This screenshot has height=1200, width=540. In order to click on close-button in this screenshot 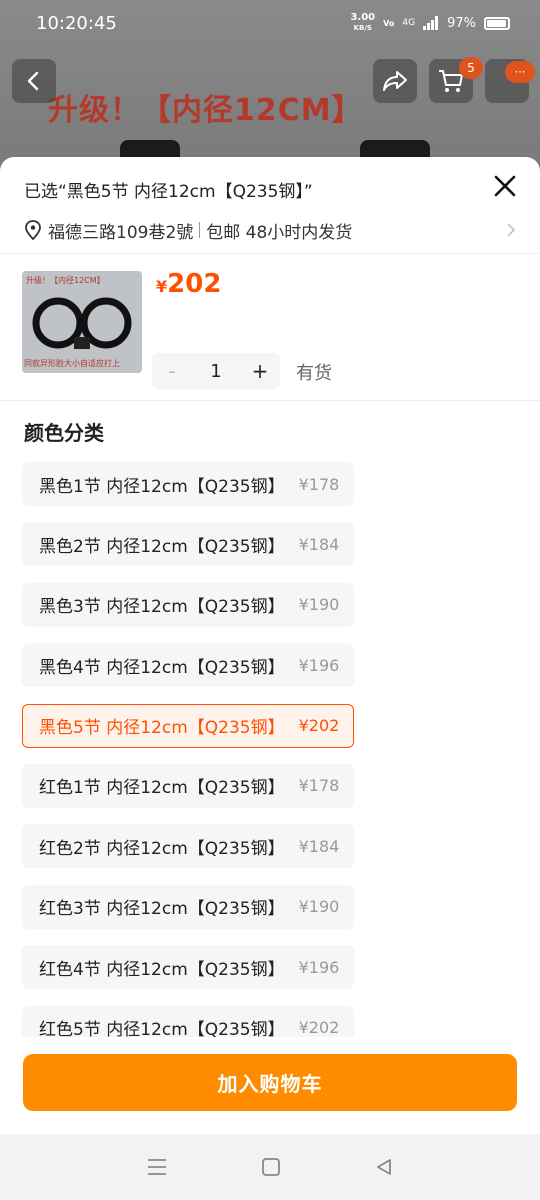, I will do `click(505, 186)`.